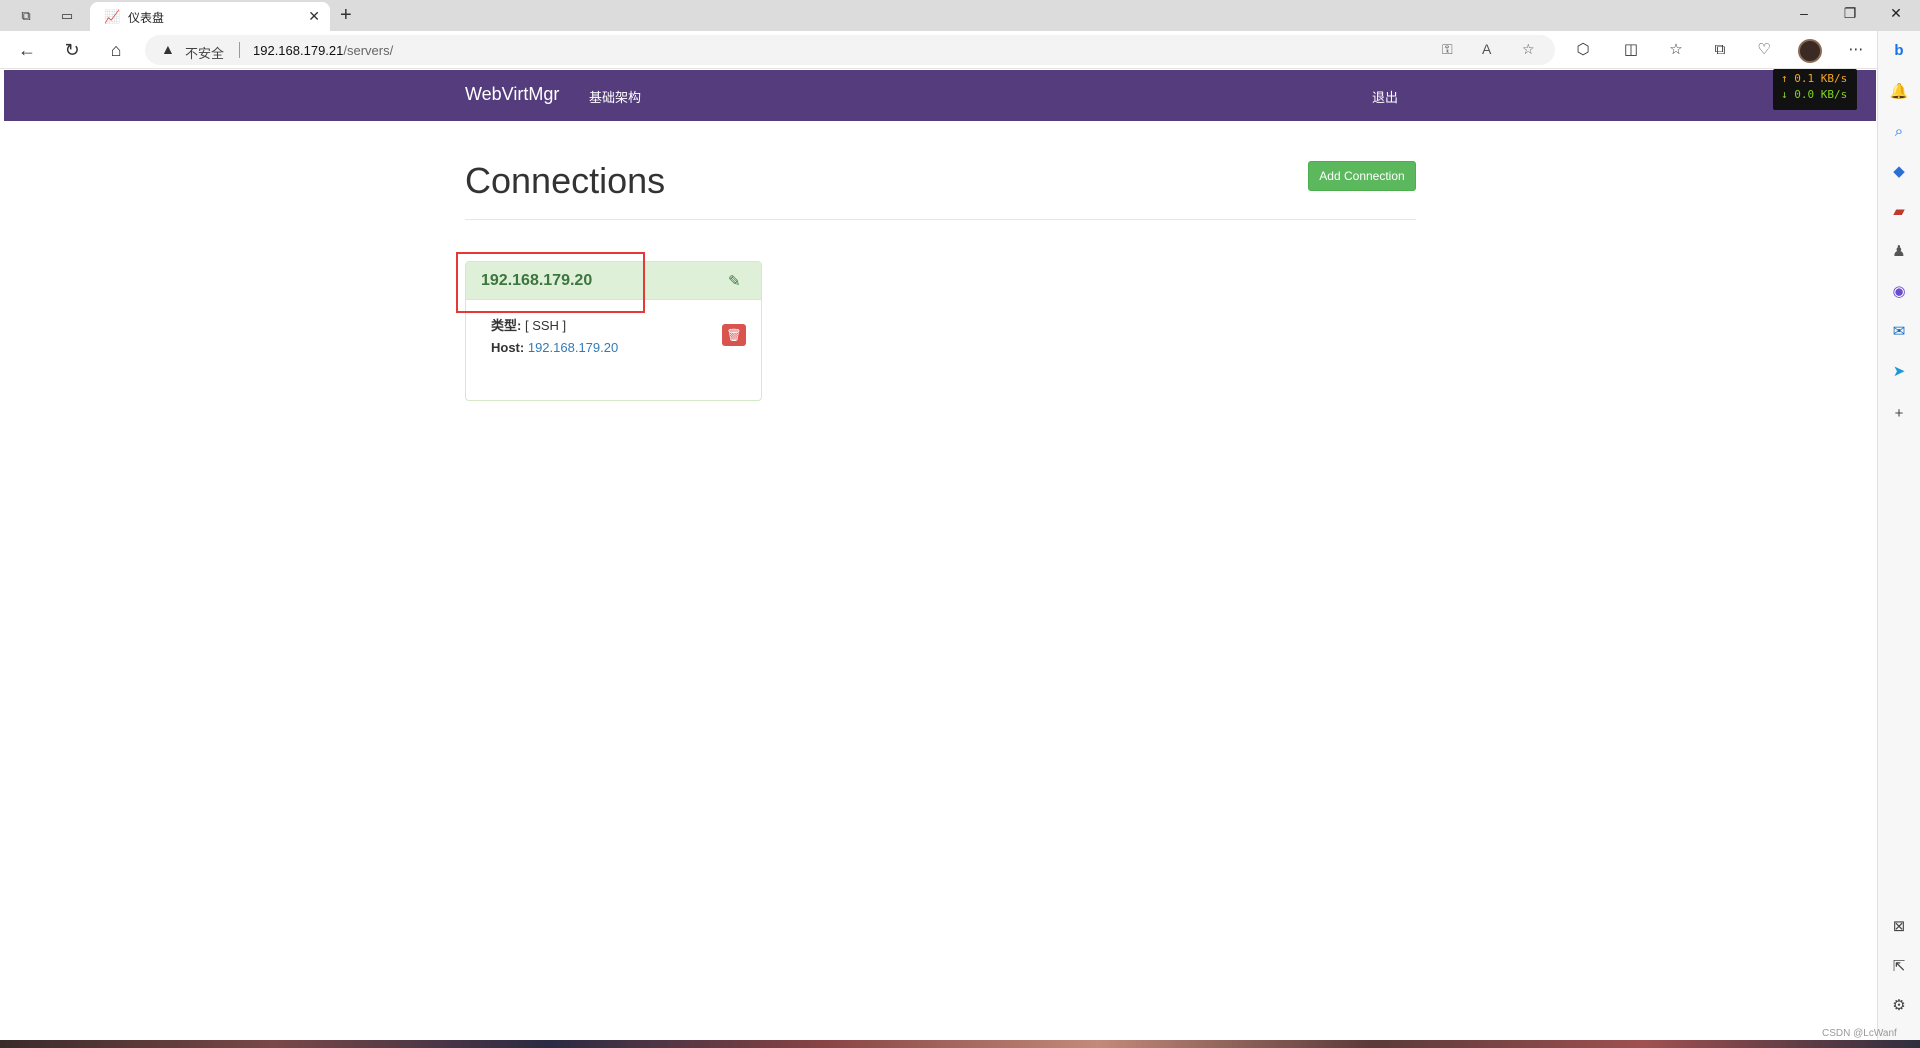 This screenshot has width=1920, height=1048. Describe the element at coordinates (1583, 51) in the screenshot. I see `extensions-icon: ⬡` at that location.